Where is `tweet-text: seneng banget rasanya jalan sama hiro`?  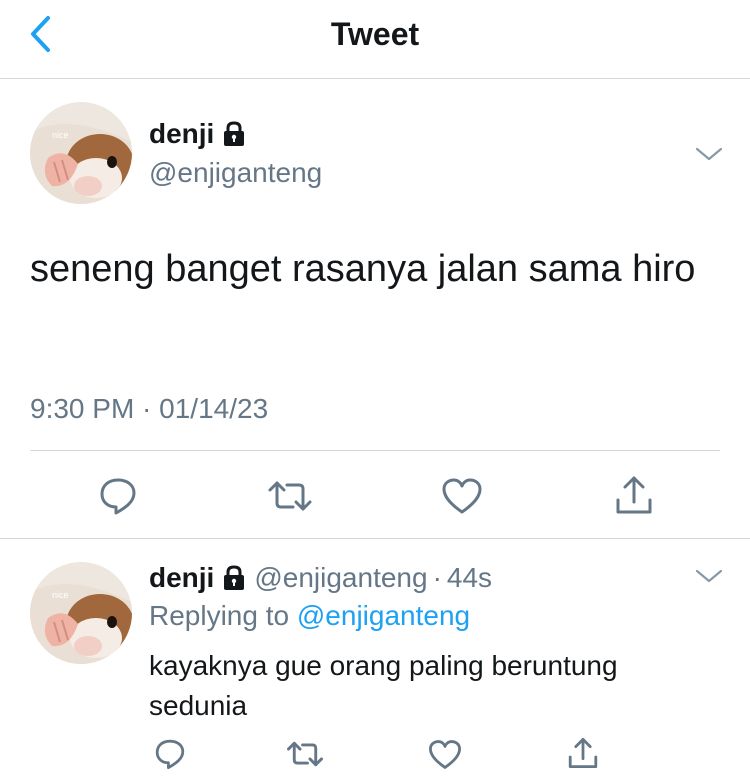
tweet-text: seneng banget rasanya jalan sama hiro is located at coordinates (363, 269).